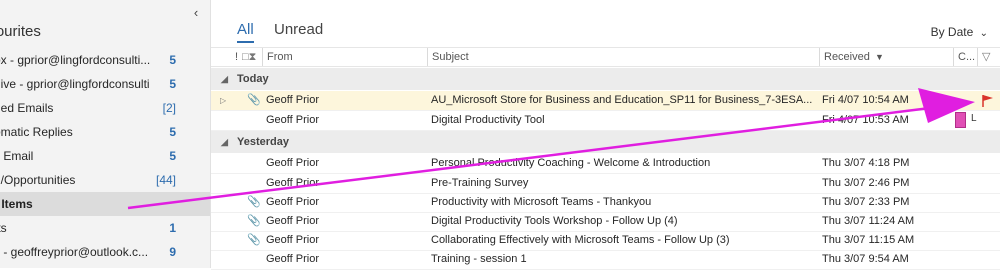 Image resolution: width=1000 pixels, height=270 pixels. I want to click on sidebar-folder-outlook-inbox: x - geoffreyprior@outlook.c... 9, so click(105, 252).